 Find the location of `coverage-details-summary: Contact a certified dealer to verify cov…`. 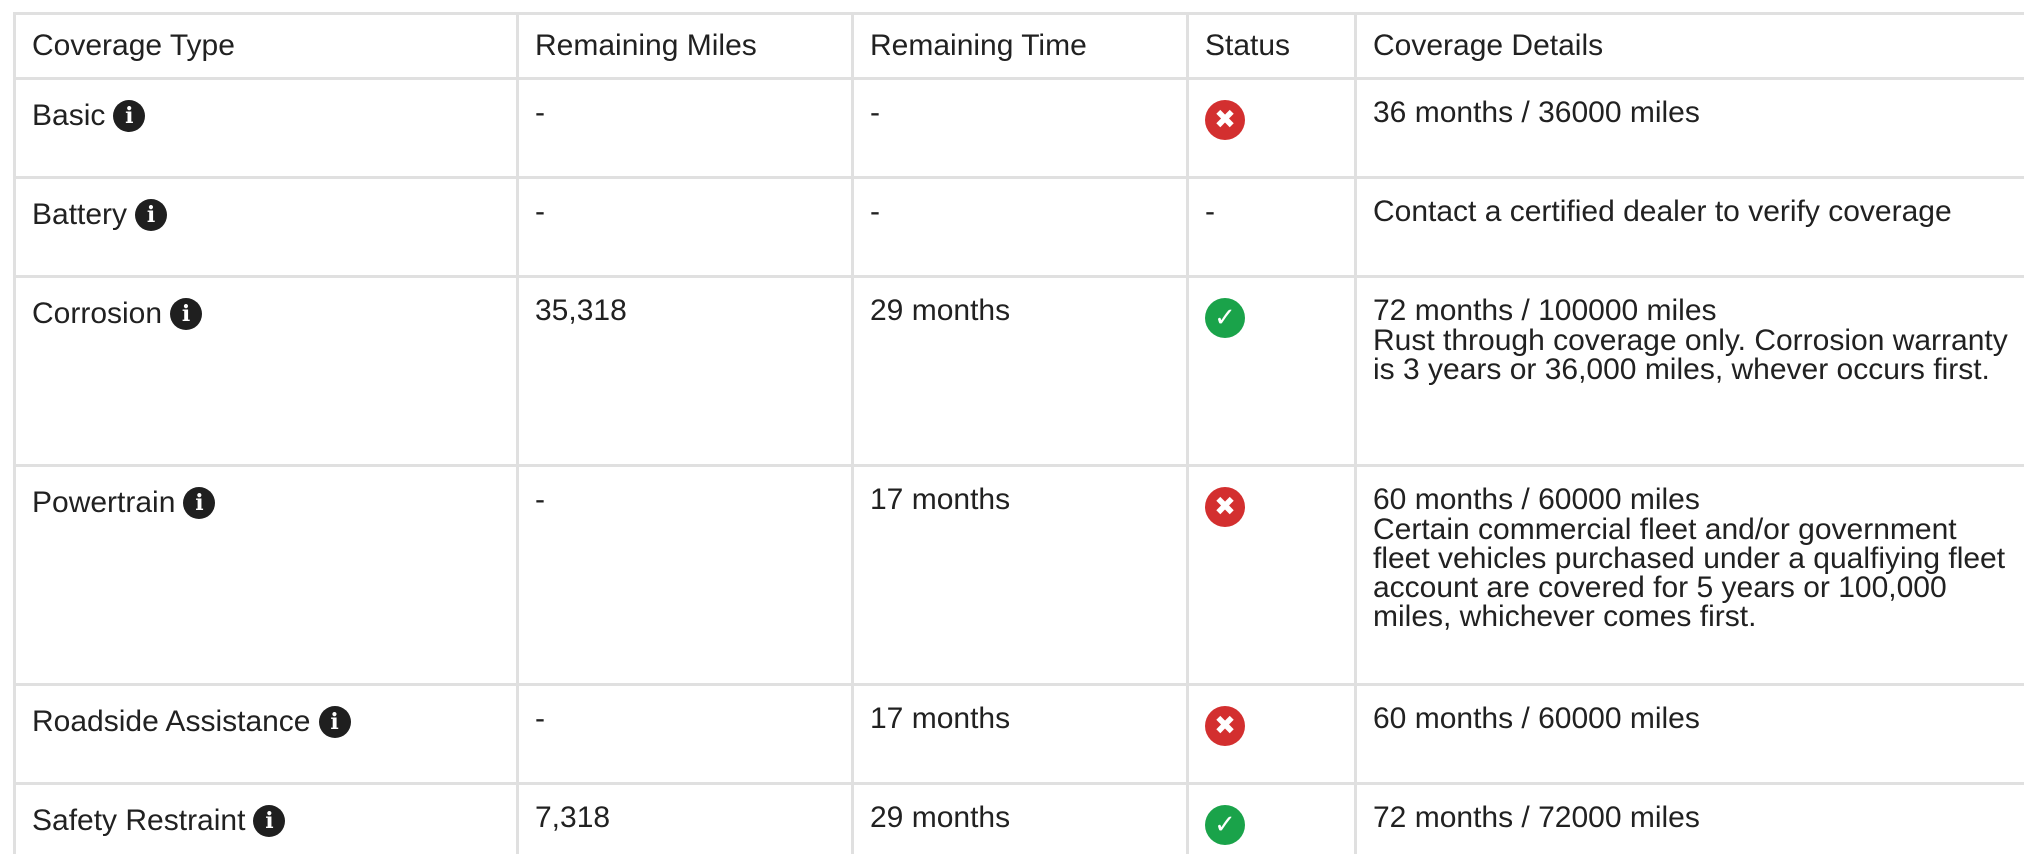

coverage-details-summary: Contact a certified dealer to verify cov… is located at coordinates (1662, 211).